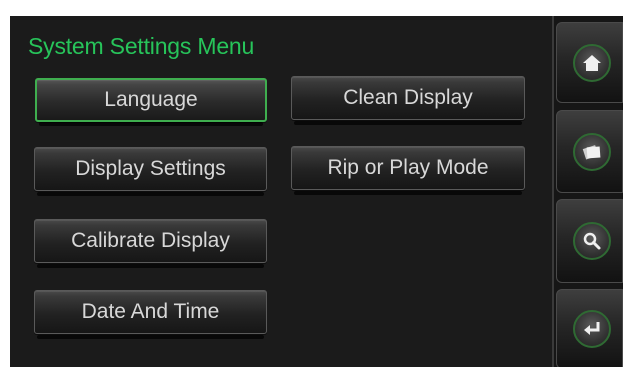  I want to click on clean-display-button-label: Clean Display, so click(408, 97).